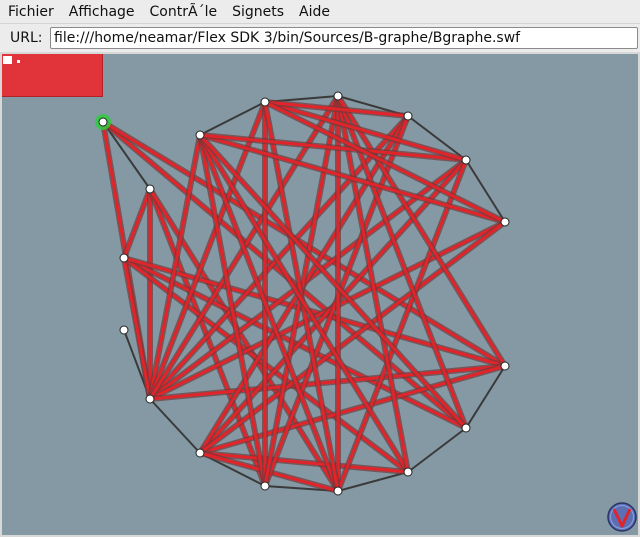 The image size is (640, 537). What do you see at coordinates (622, 517) in the screenshot?
I see `v-logo-icon` at bounding box center [622, 517].